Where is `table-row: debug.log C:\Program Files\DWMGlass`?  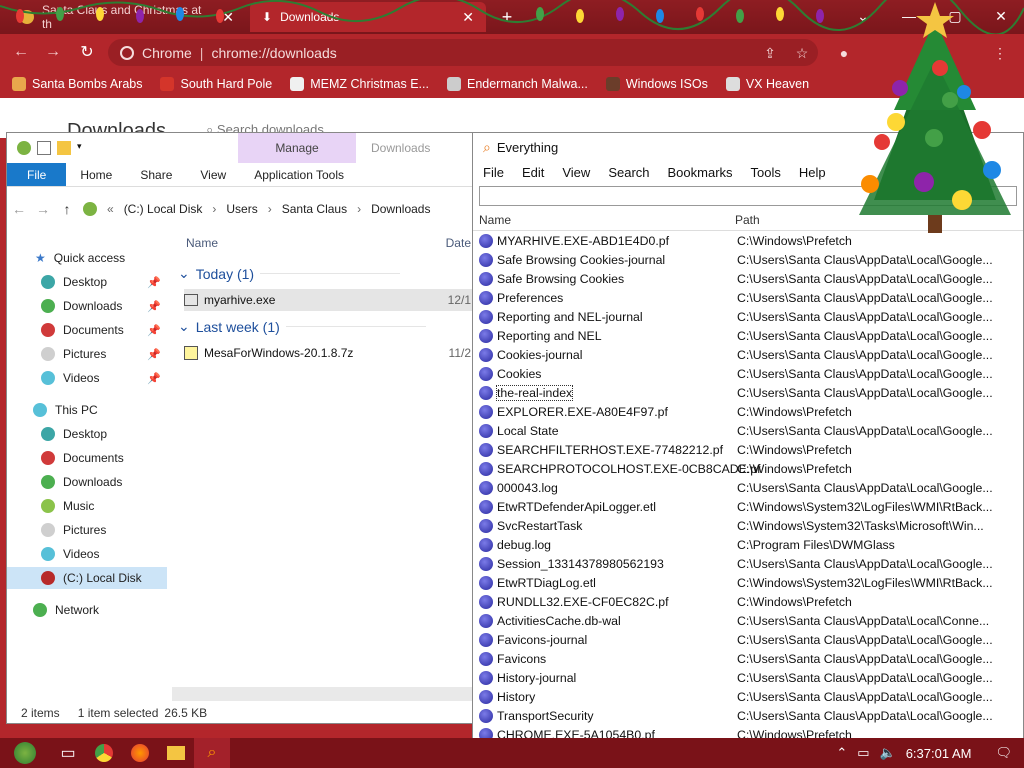
table-row: debug.log C:\Program Files\DWMGlass is located at coordinates (748, 544).